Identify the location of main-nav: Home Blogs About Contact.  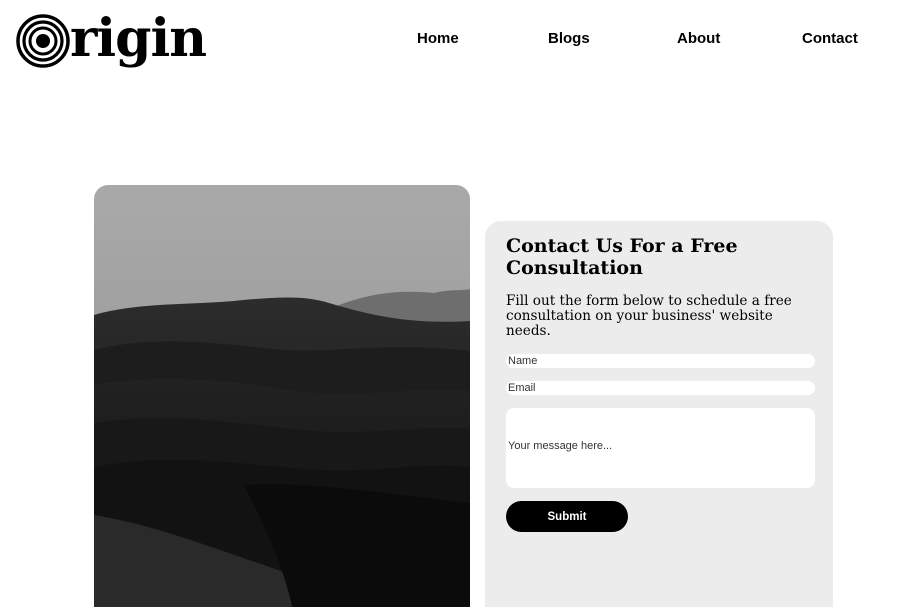
(450, 40).